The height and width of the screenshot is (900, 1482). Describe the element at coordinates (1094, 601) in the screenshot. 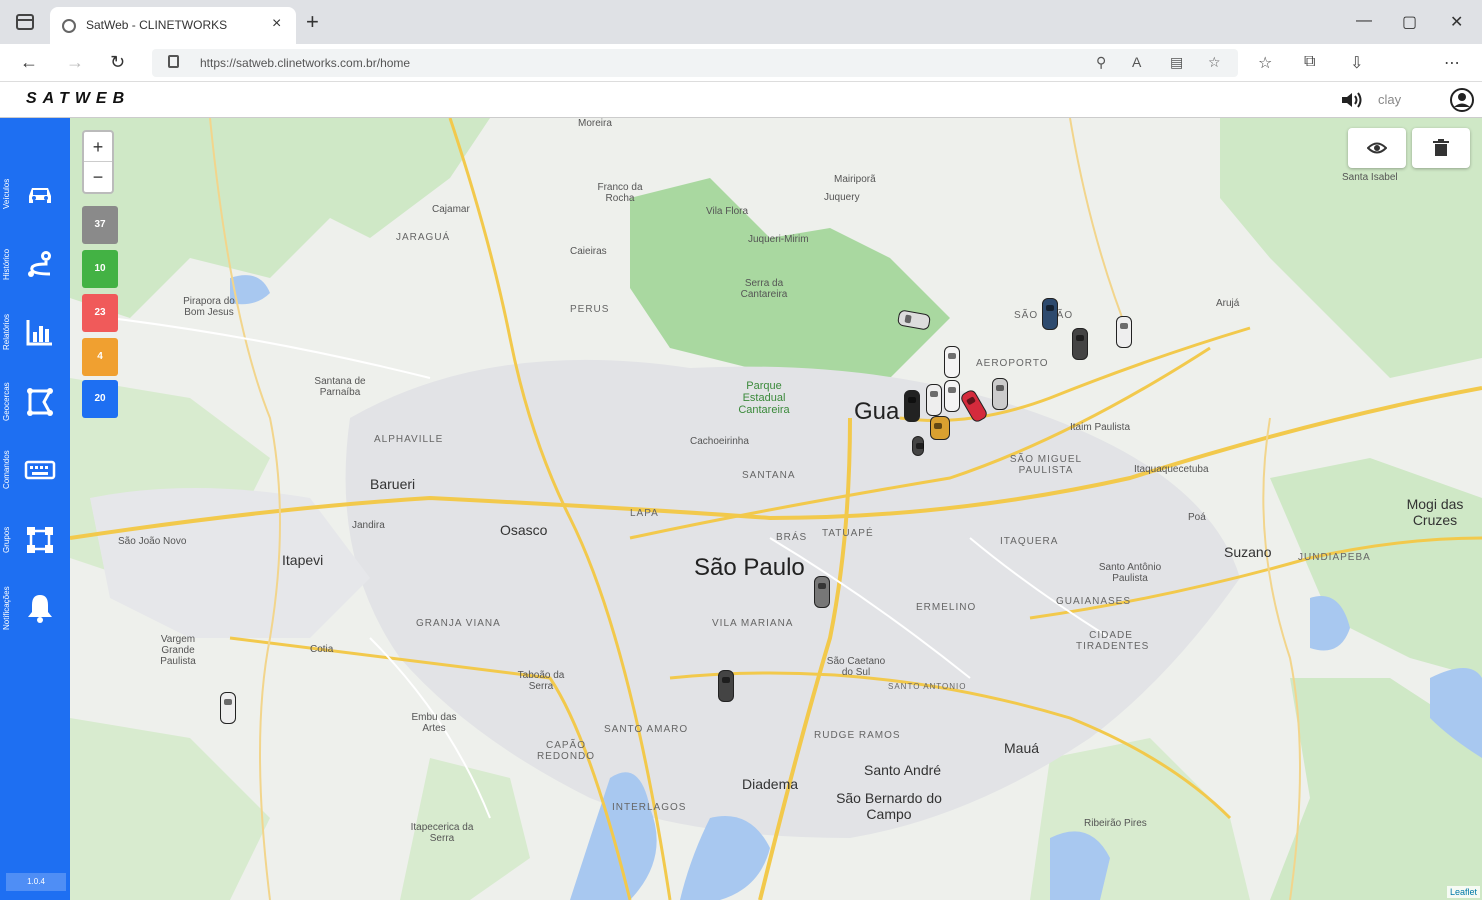

I see `district-label: GUAIANASES` at that location.